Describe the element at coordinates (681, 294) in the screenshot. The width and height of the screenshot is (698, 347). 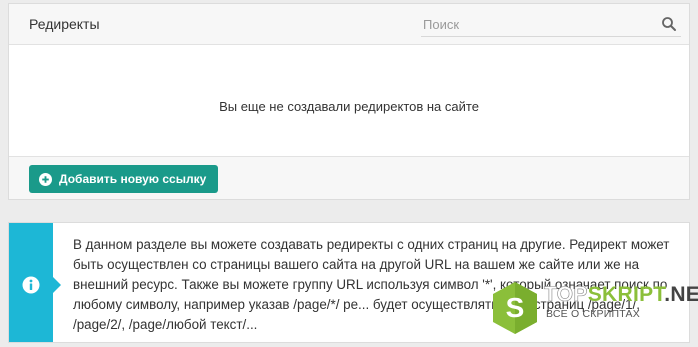
I see `watermark-net: .NET` at that location.